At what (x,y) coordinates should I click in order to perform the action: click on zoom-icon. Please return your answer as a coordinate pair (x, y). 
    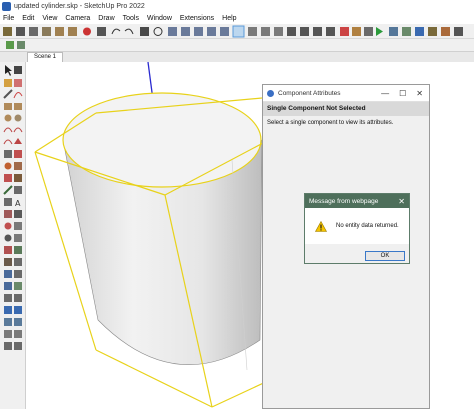
    Looking at the image, I should click on (8, 238).